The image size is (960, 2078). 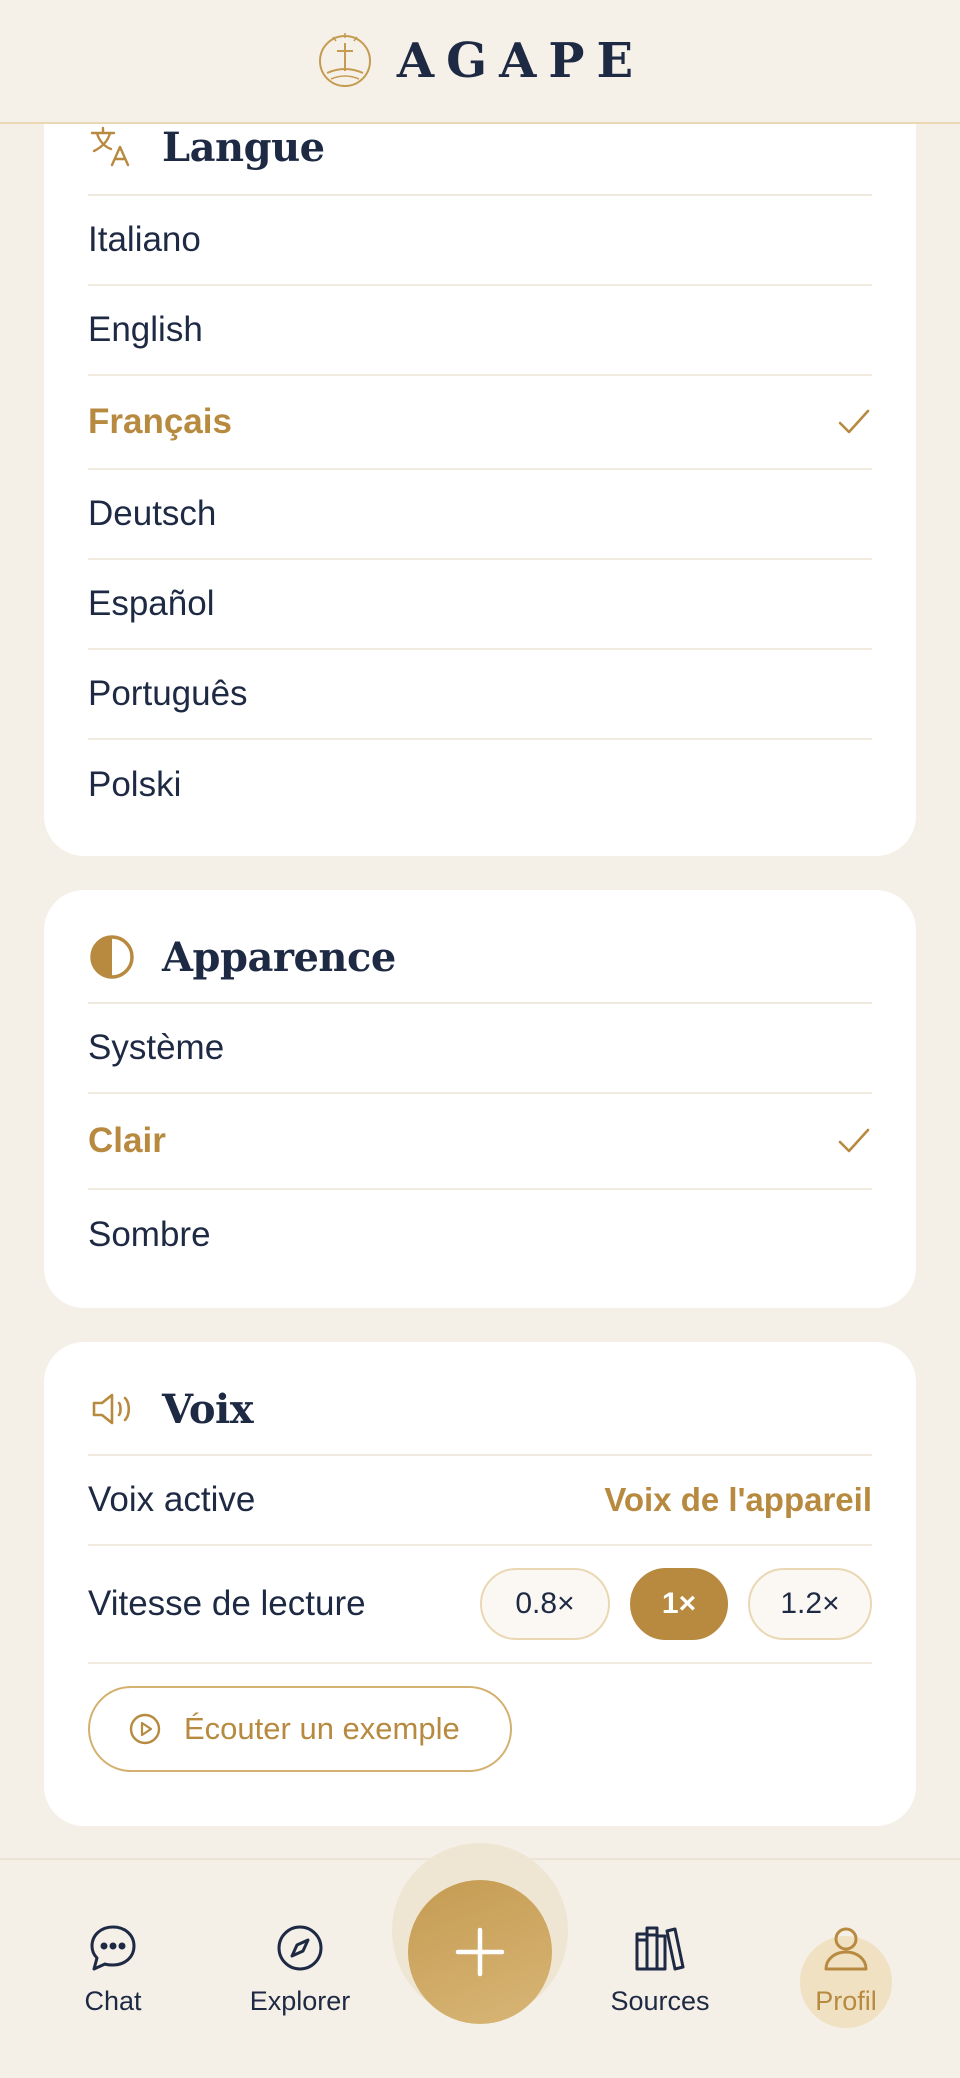 What do you see at coordinates (660, 2001) in the screenshot?
I see `nav-sources-label: Sources` at bounding box center [660, 2001].